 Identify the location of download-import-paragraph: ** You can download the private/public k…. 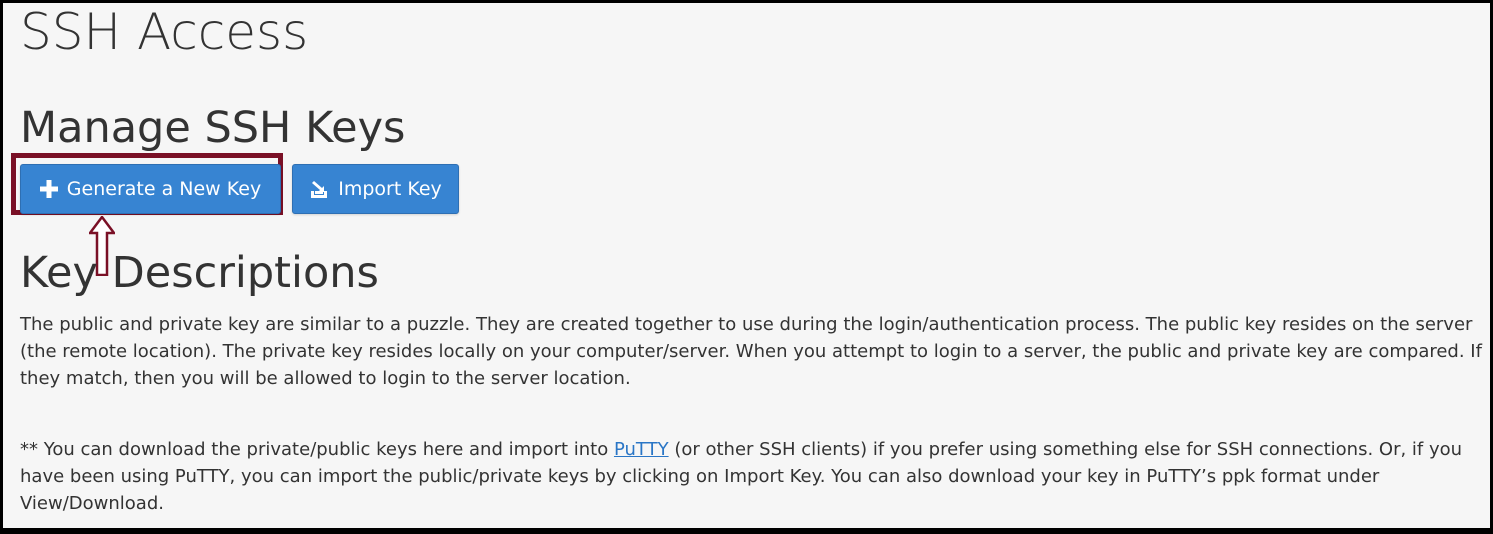
(755, 476).